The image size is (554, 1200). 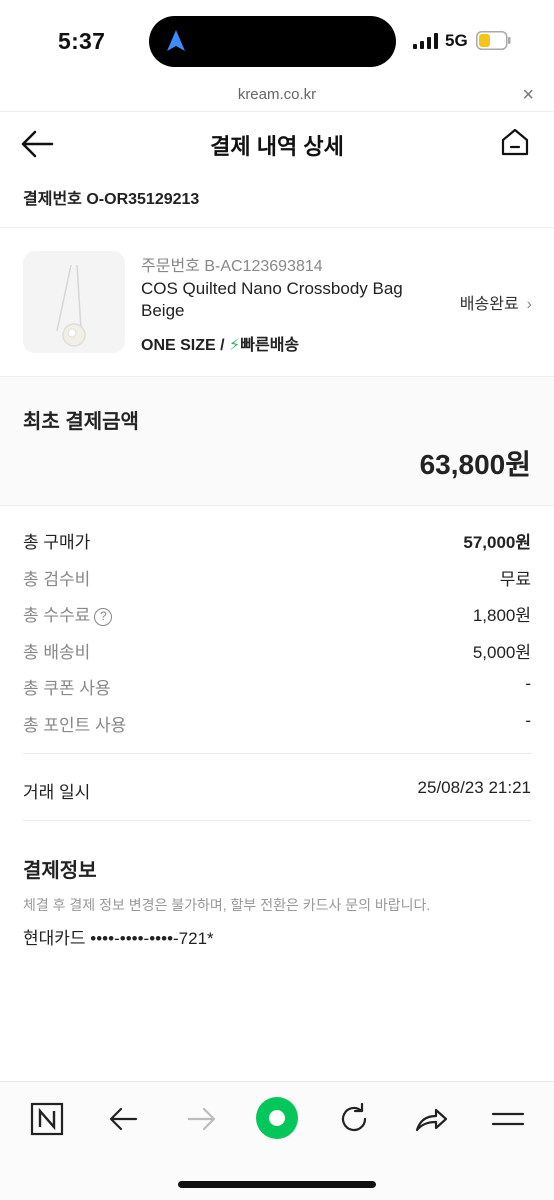 I want to click on page-header: 결제 내역 상세, so click(x=277, y=143).